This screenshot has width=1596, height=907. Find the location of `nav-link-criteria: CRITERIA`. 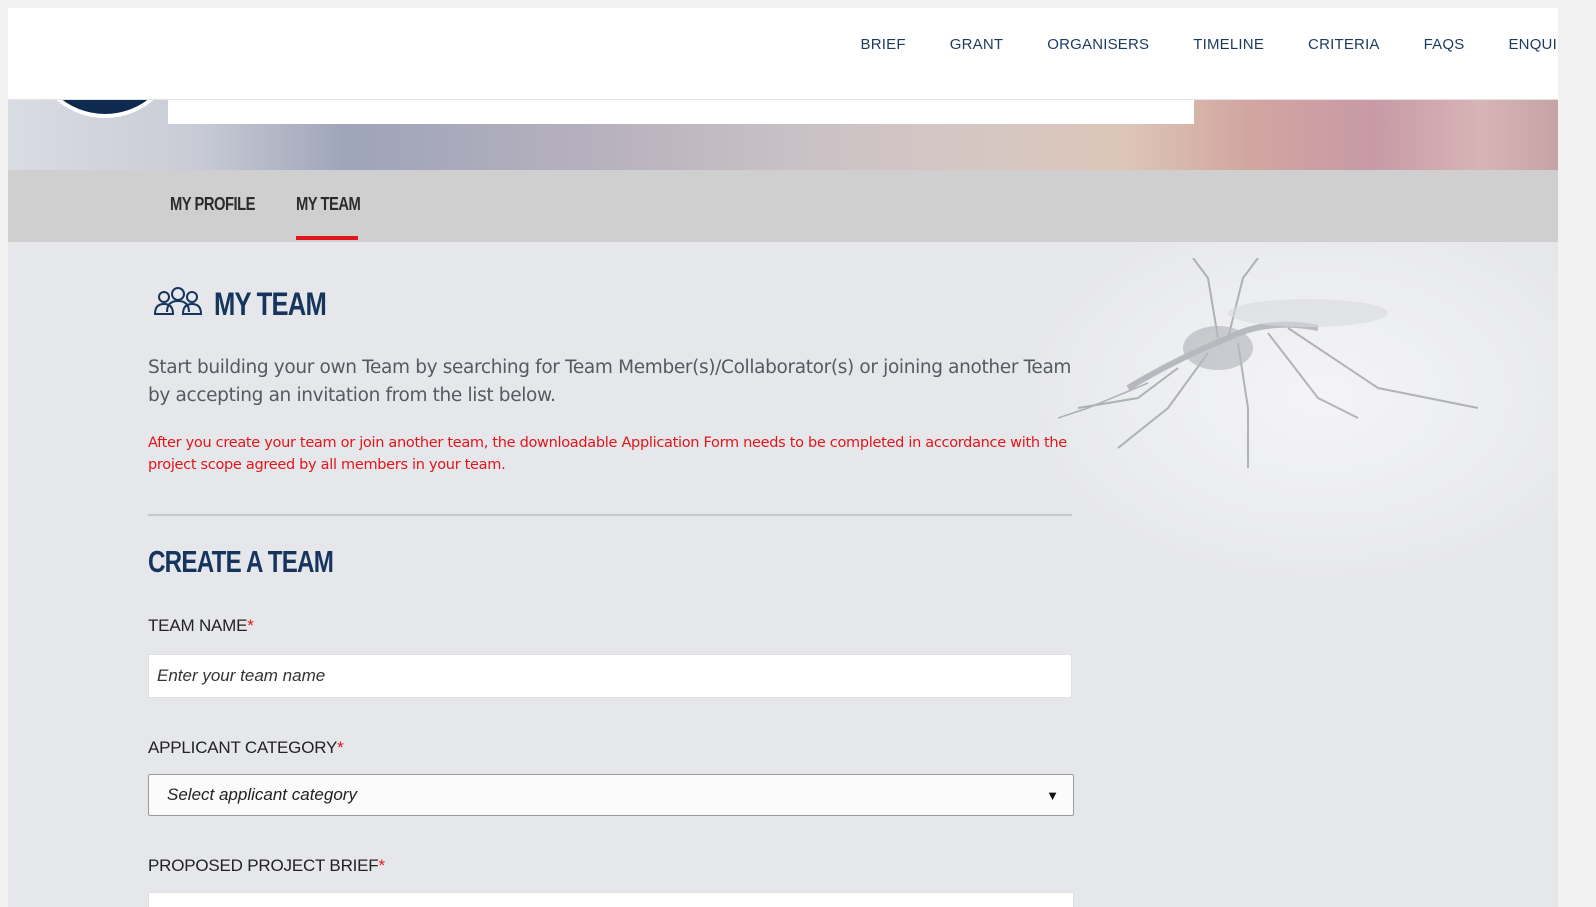

nav-link-criteria: CRITERIA is located at coordinates (1344, 44).